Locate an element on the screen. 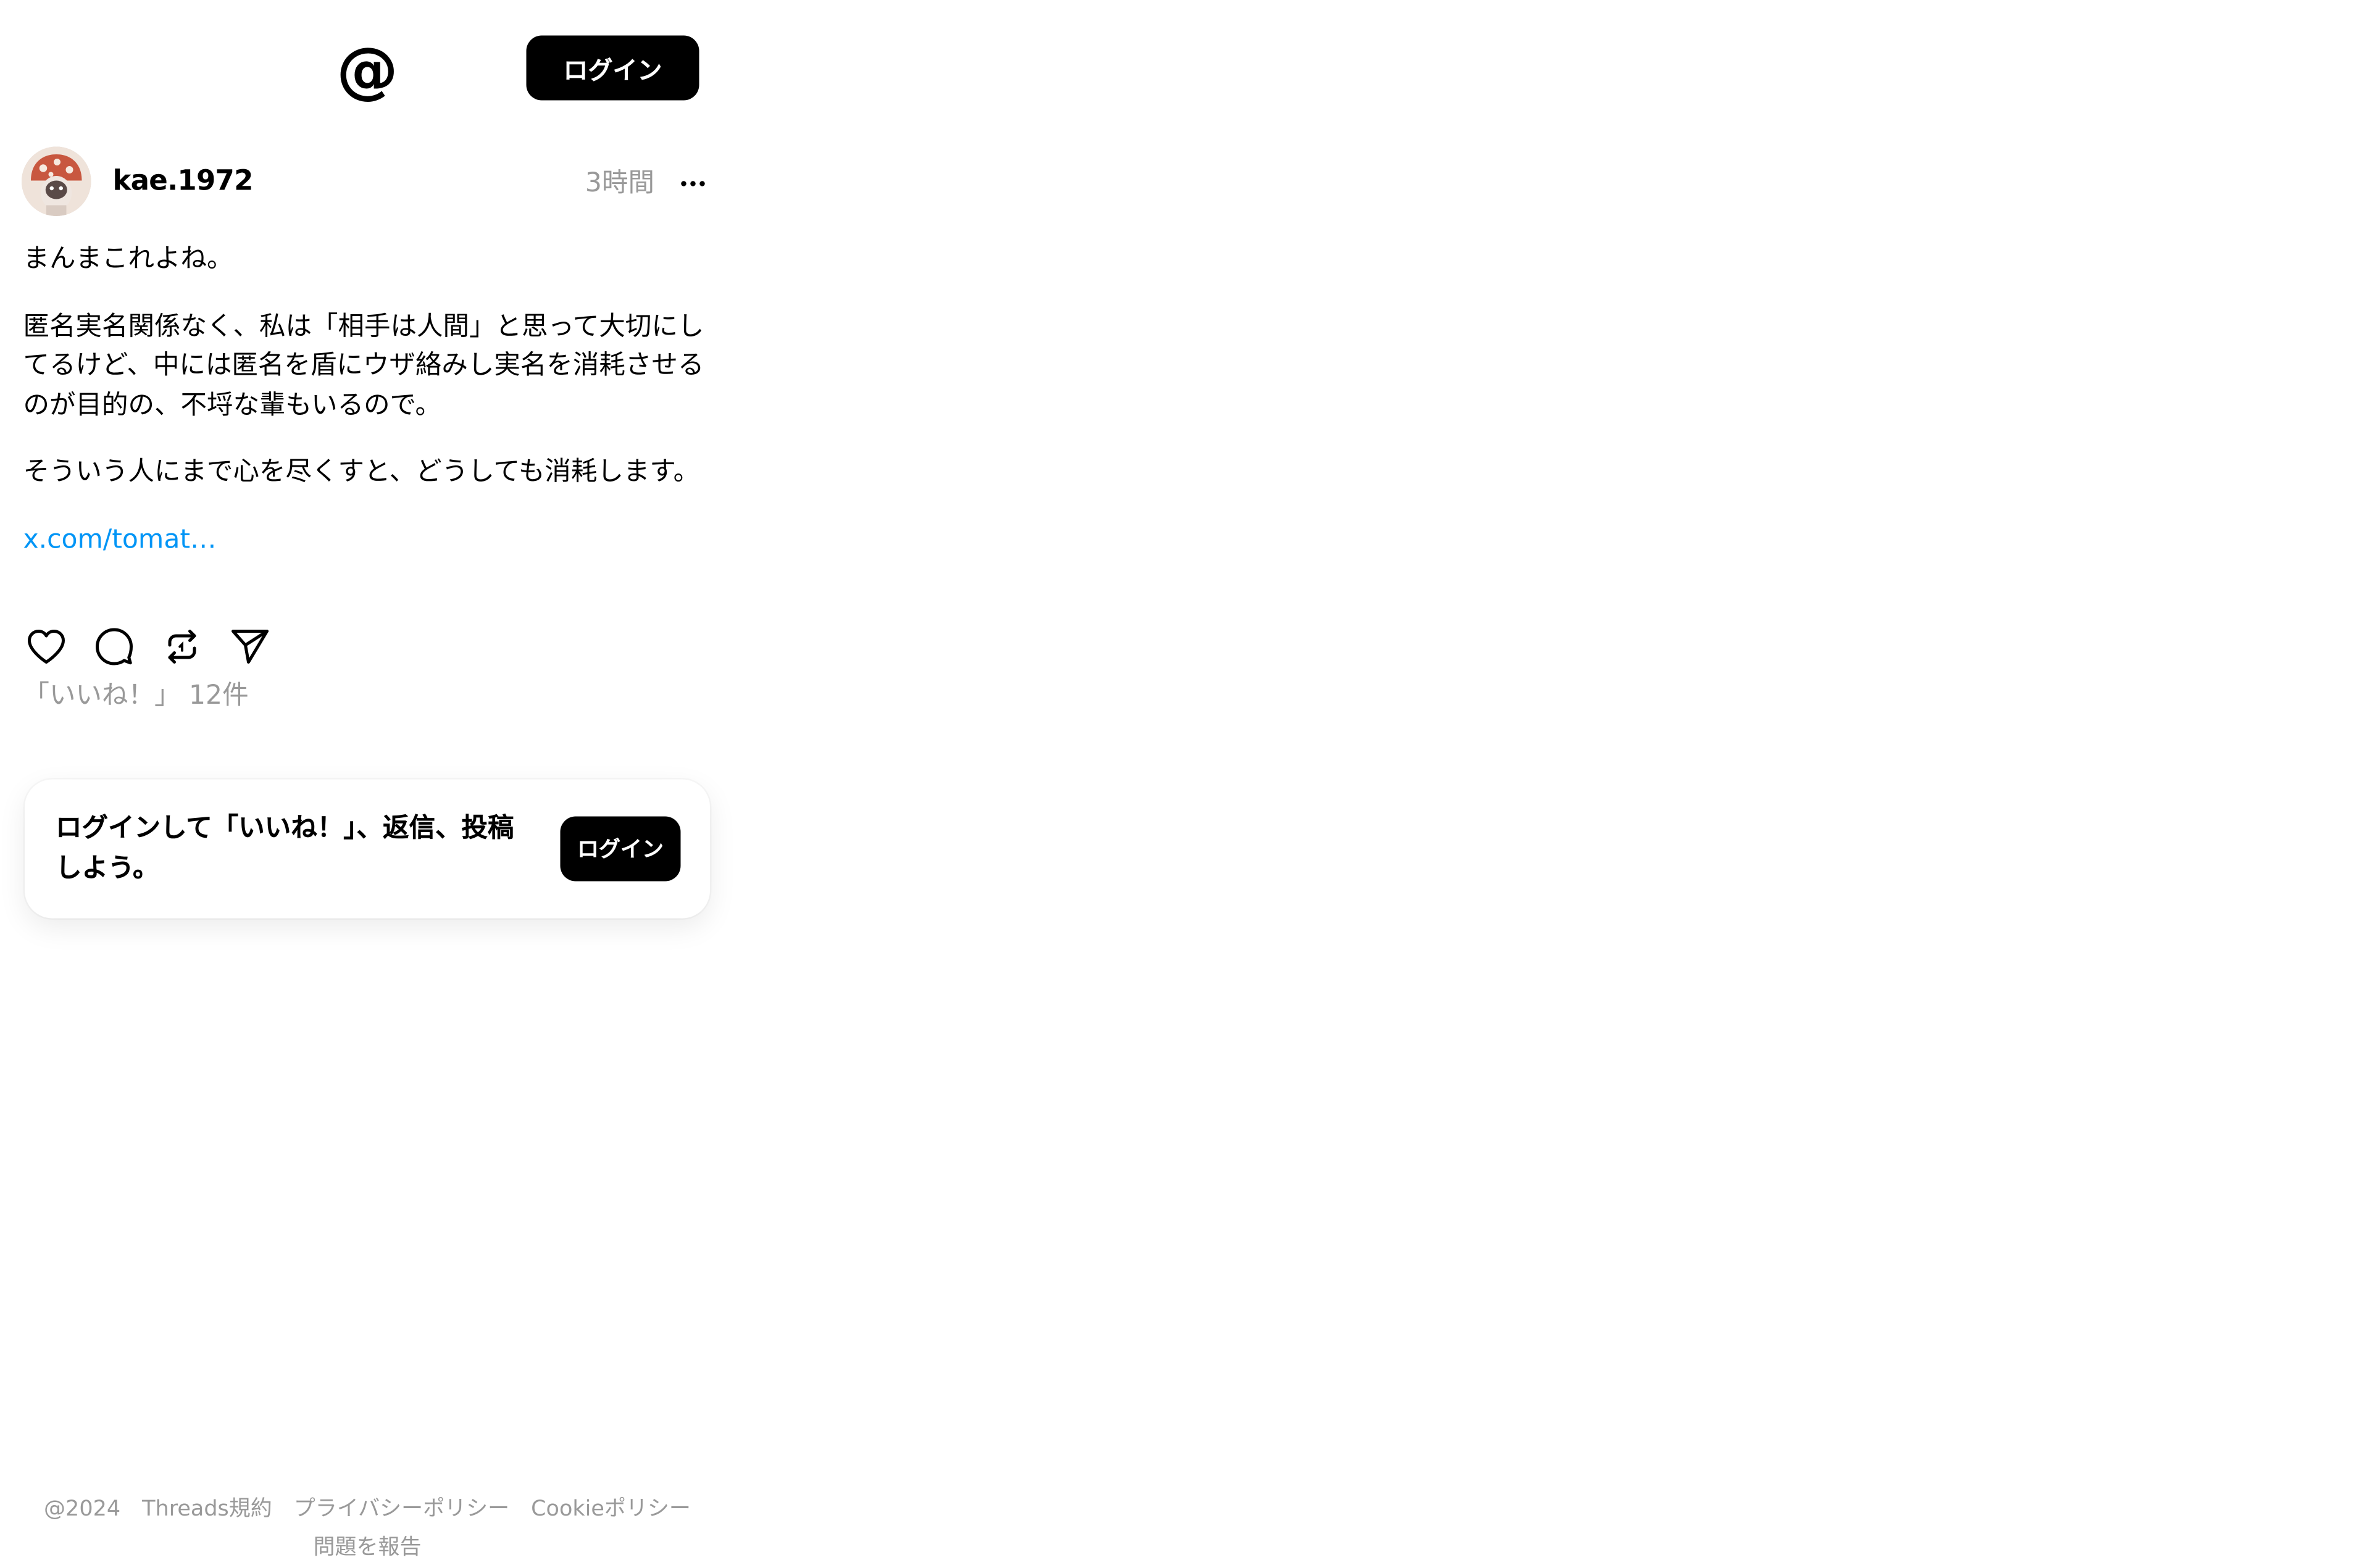  repost-icon is located at coordinates (182, 647).